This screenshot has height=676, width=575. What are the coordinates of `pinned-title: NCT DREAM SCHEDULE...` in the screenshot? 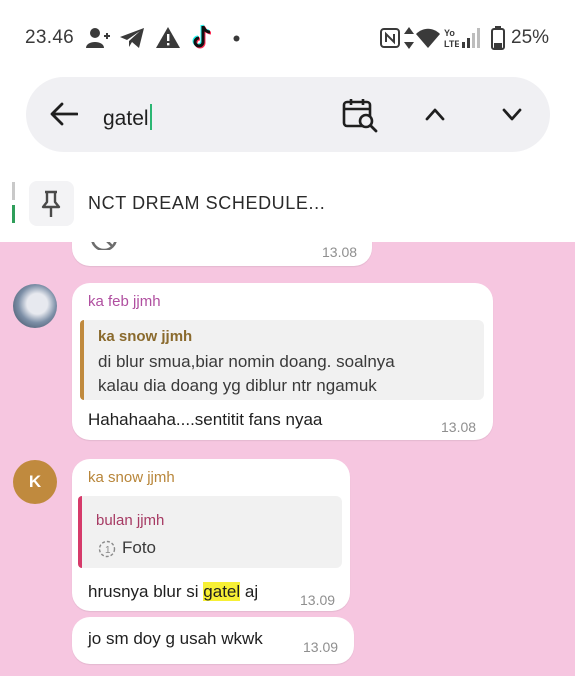 It's located at (207, 203).